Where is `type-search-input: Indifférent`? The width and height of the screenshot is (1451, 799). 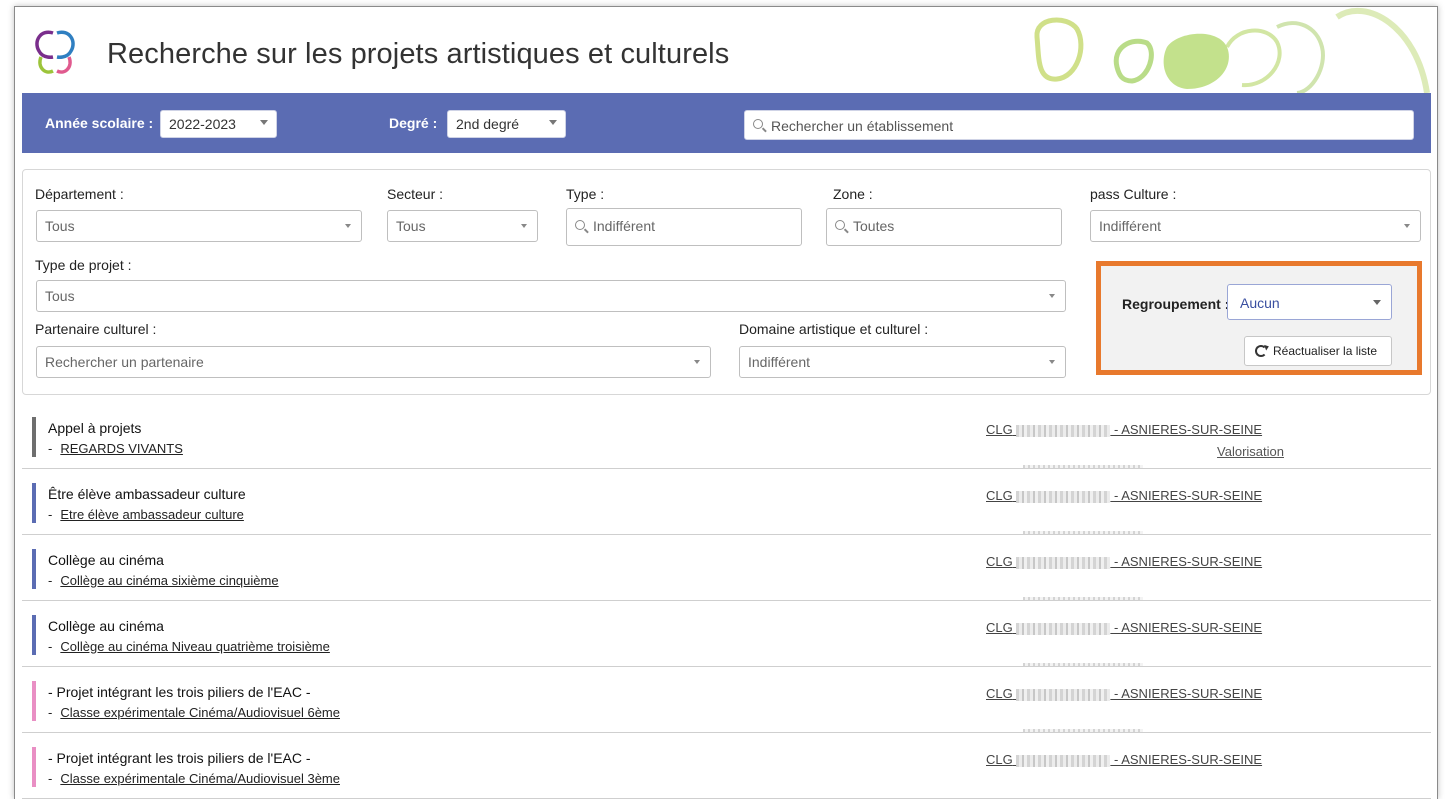 type-search-input: Indifférent is located at coordinates (684, 227).